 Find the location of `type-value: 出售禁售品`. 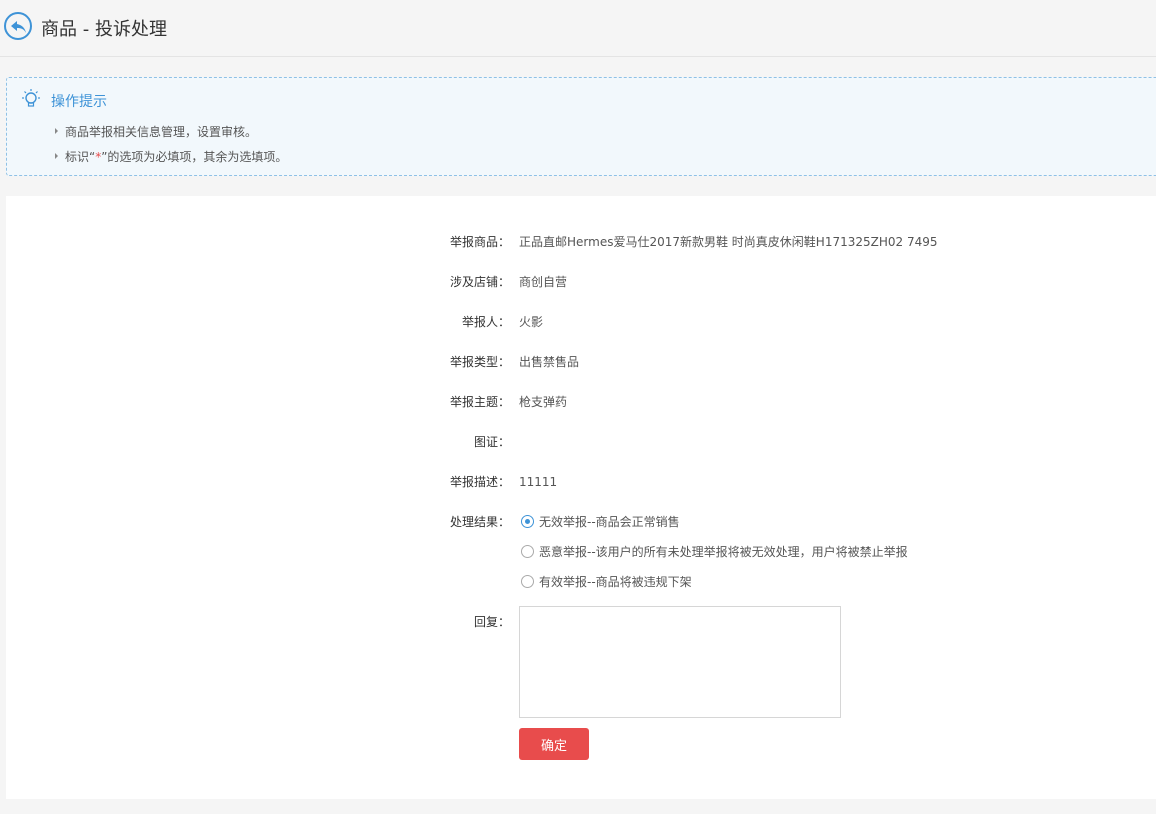

type-value: 出售禁售品 is located at coordinates (549, 362).